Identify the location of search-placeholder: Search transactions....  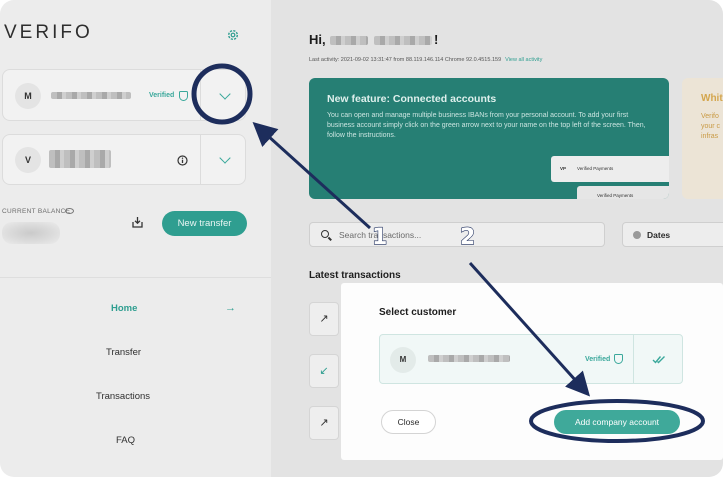
(380, 235).